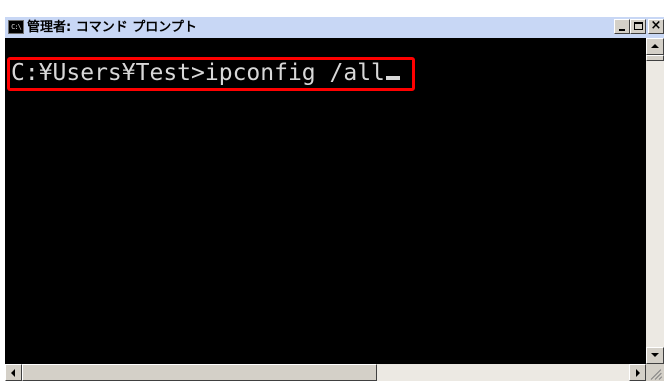  Describe the element at coordinates (16, 27) in the screenshot. I see `console-icon: C:\` at that location.